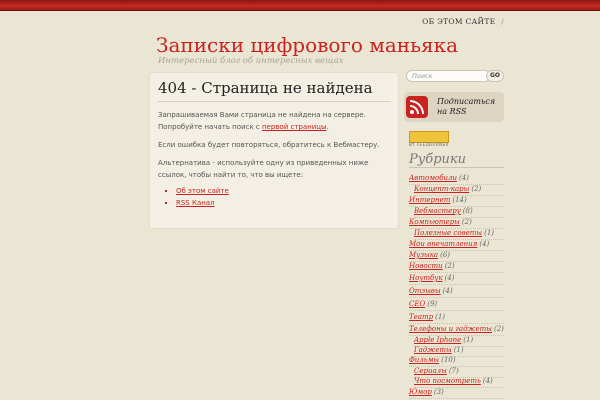  I want to click on nav-about-link: ОБ ЭТОМ САЙТЕ, so click(458, 21).